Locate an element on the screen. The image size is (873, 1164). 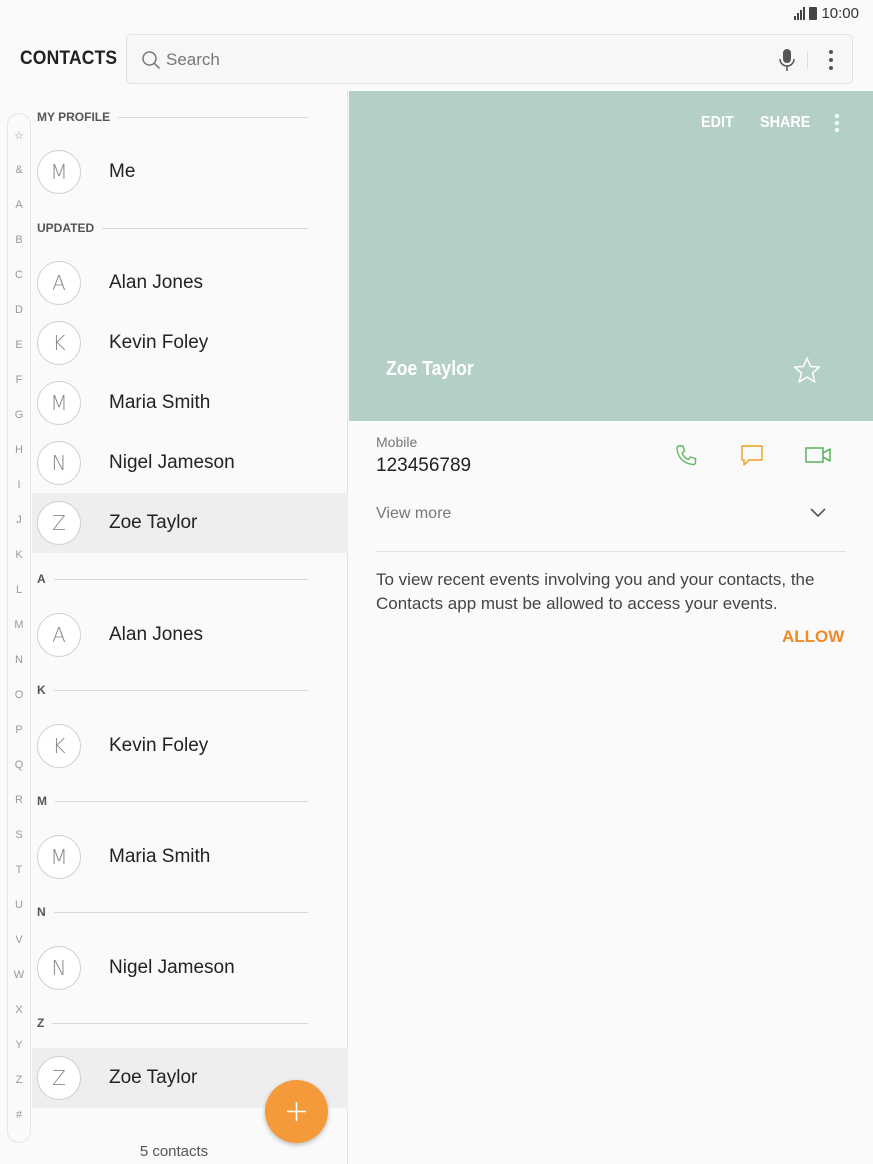
battery-icon is located at coordinates (813, 13).